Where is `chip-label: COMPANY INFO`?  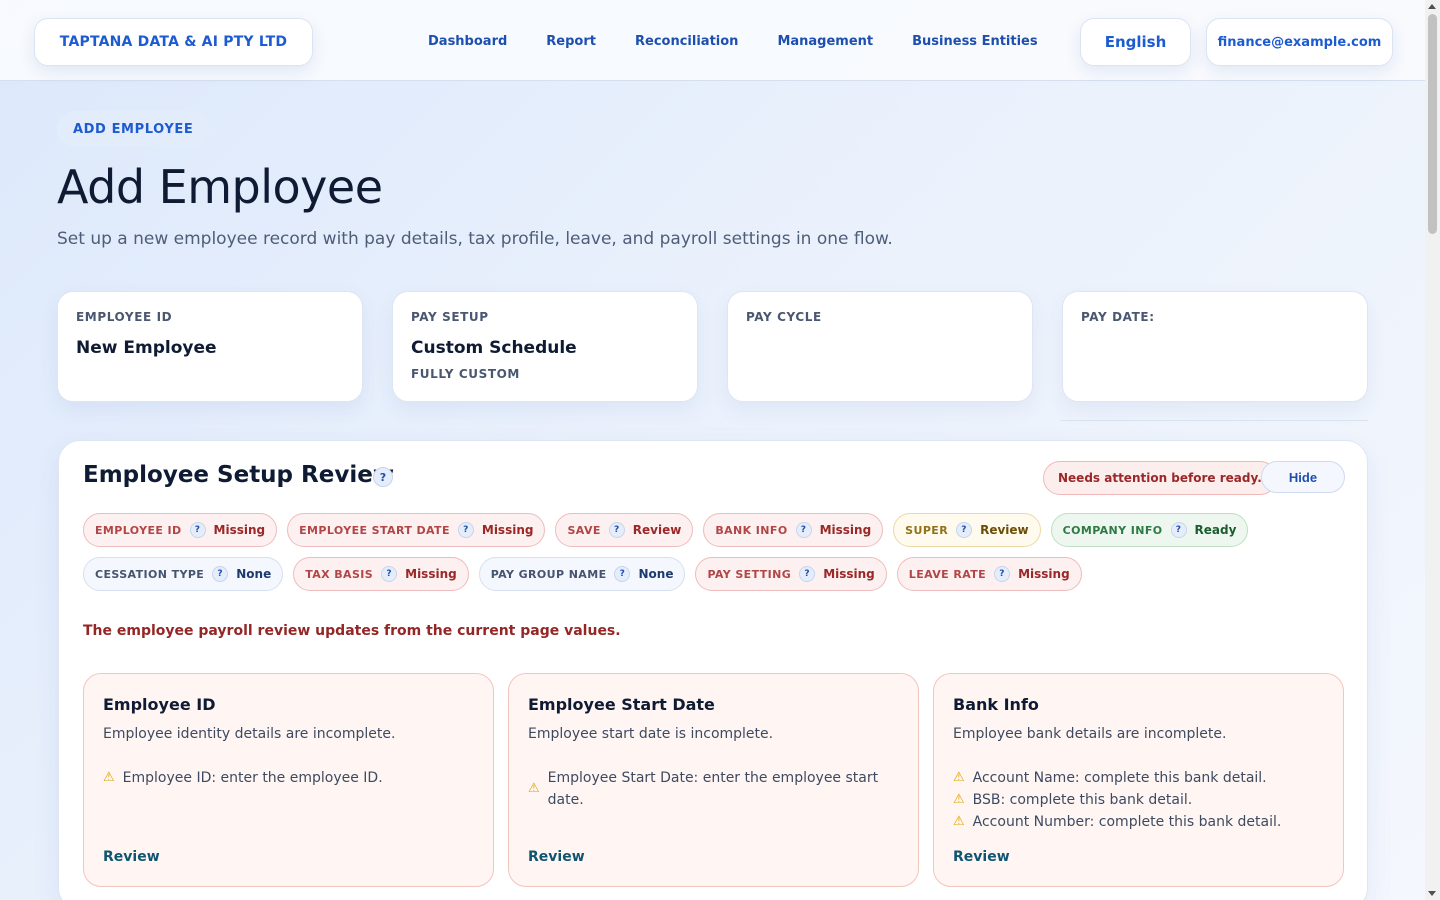
chip-label: COMPANY INFO is located at coordinates (1112, 530).